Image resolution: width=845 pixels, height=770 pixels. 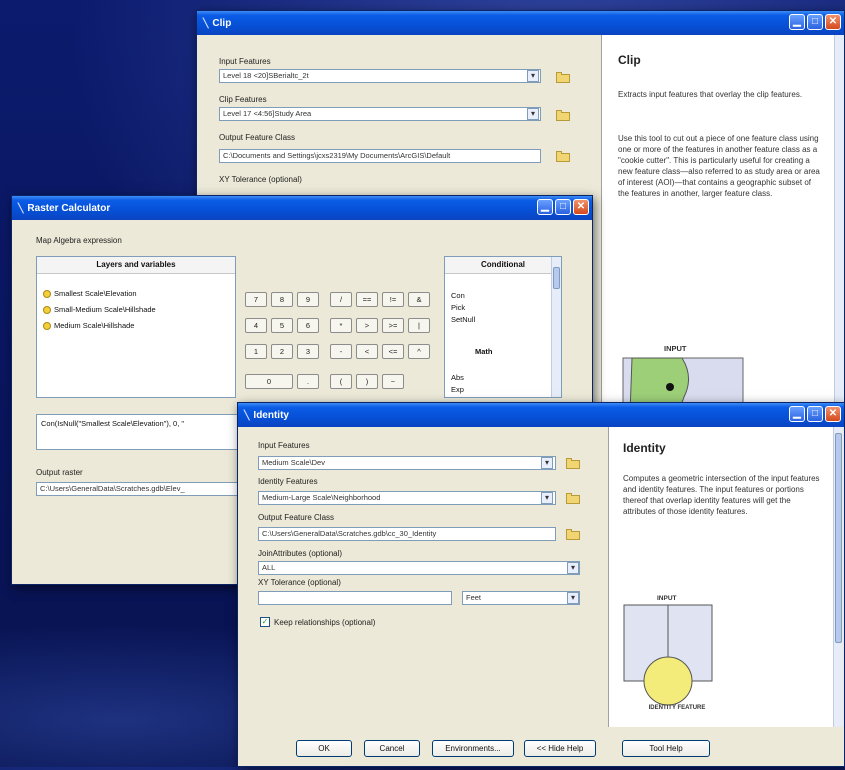 I want to click on clip-title: Clip, so click(x=222, y=23).